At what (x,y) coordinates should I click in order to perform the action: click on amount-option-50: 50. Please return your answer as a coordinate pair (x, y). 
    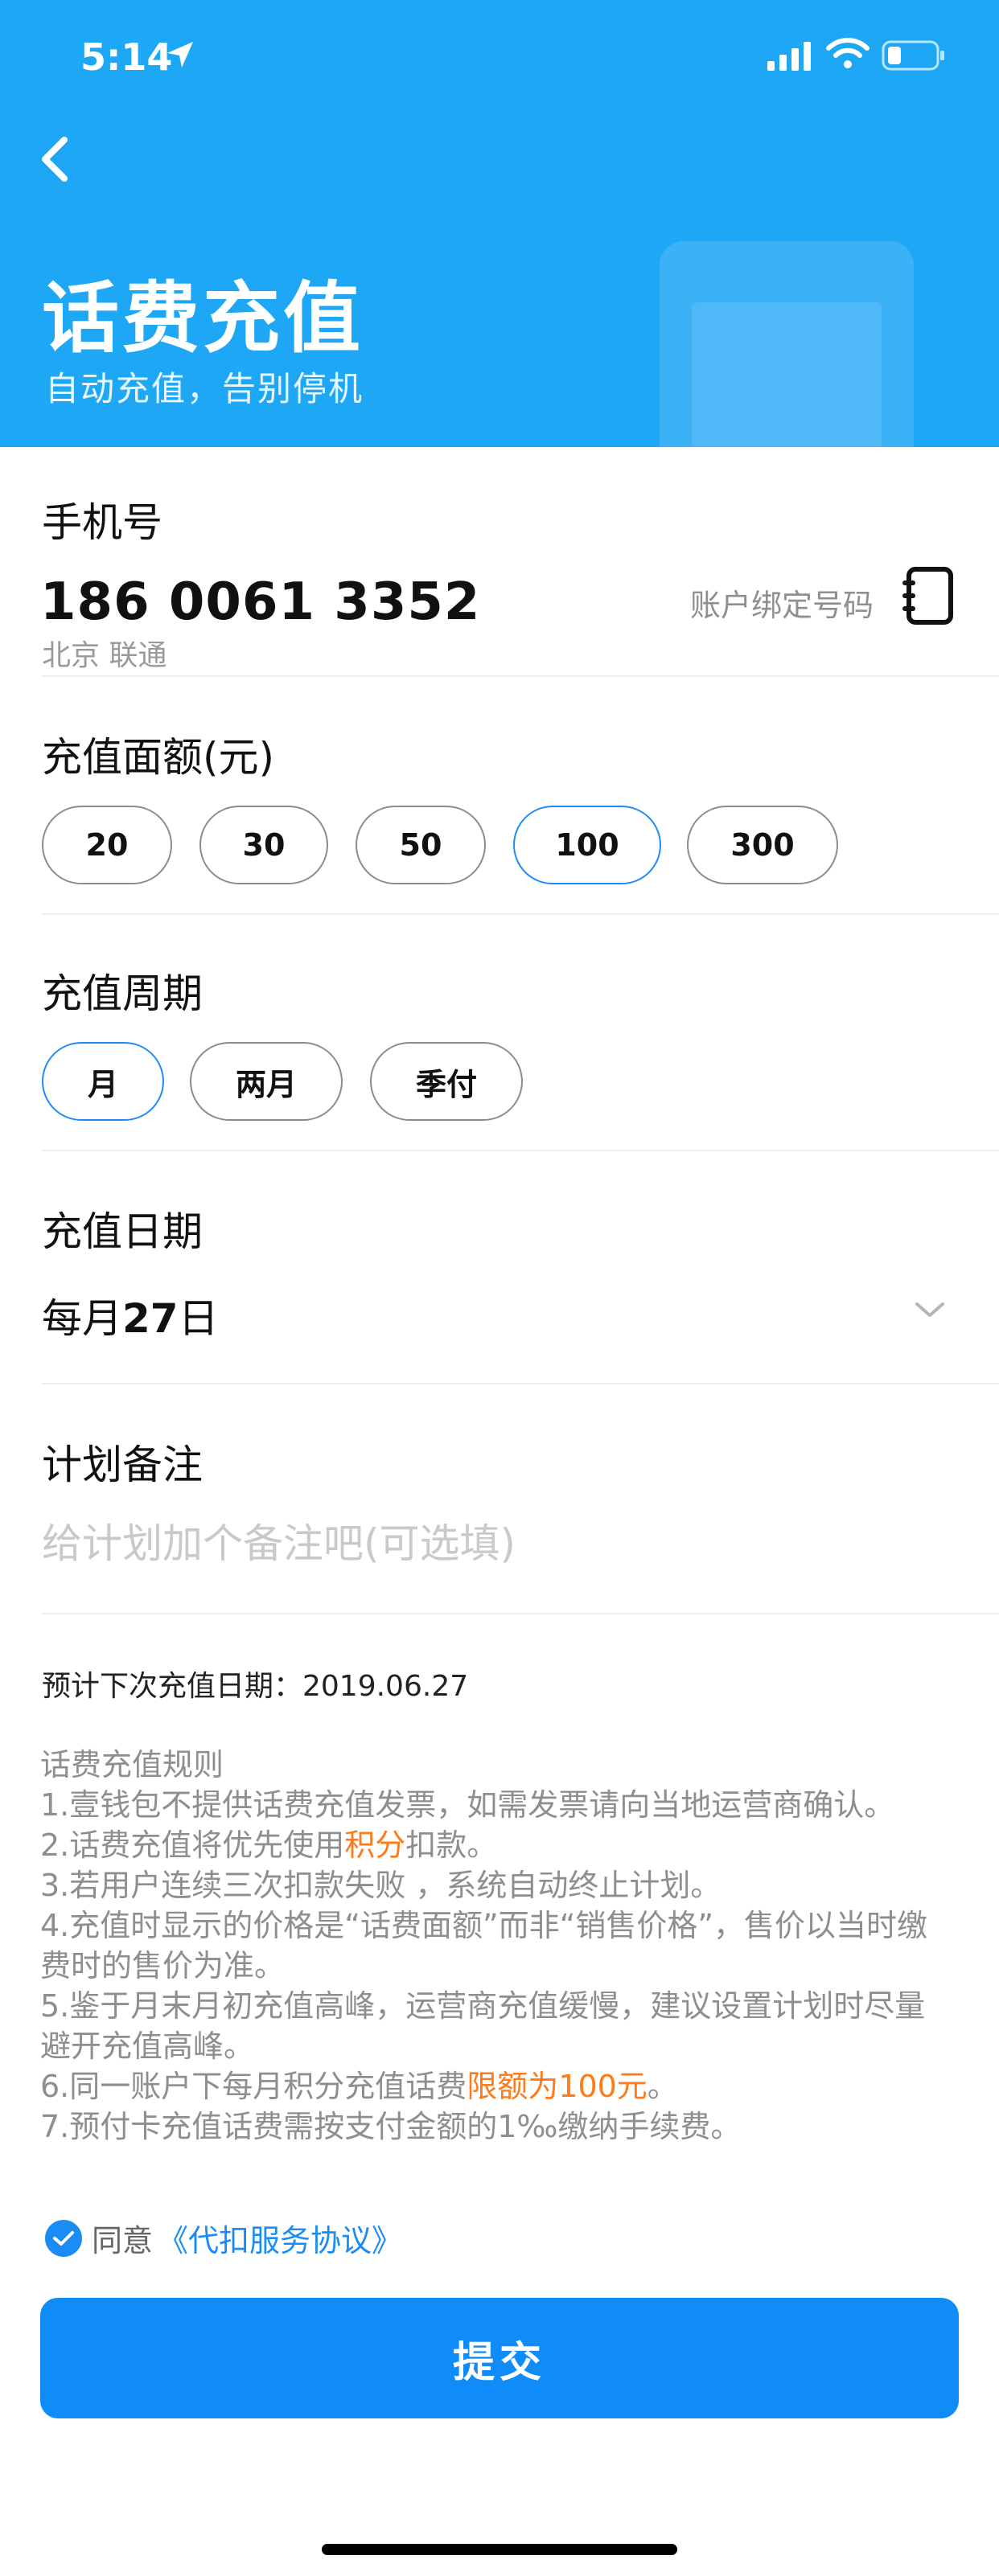
    Looking at the image, I should click on (421, 845).